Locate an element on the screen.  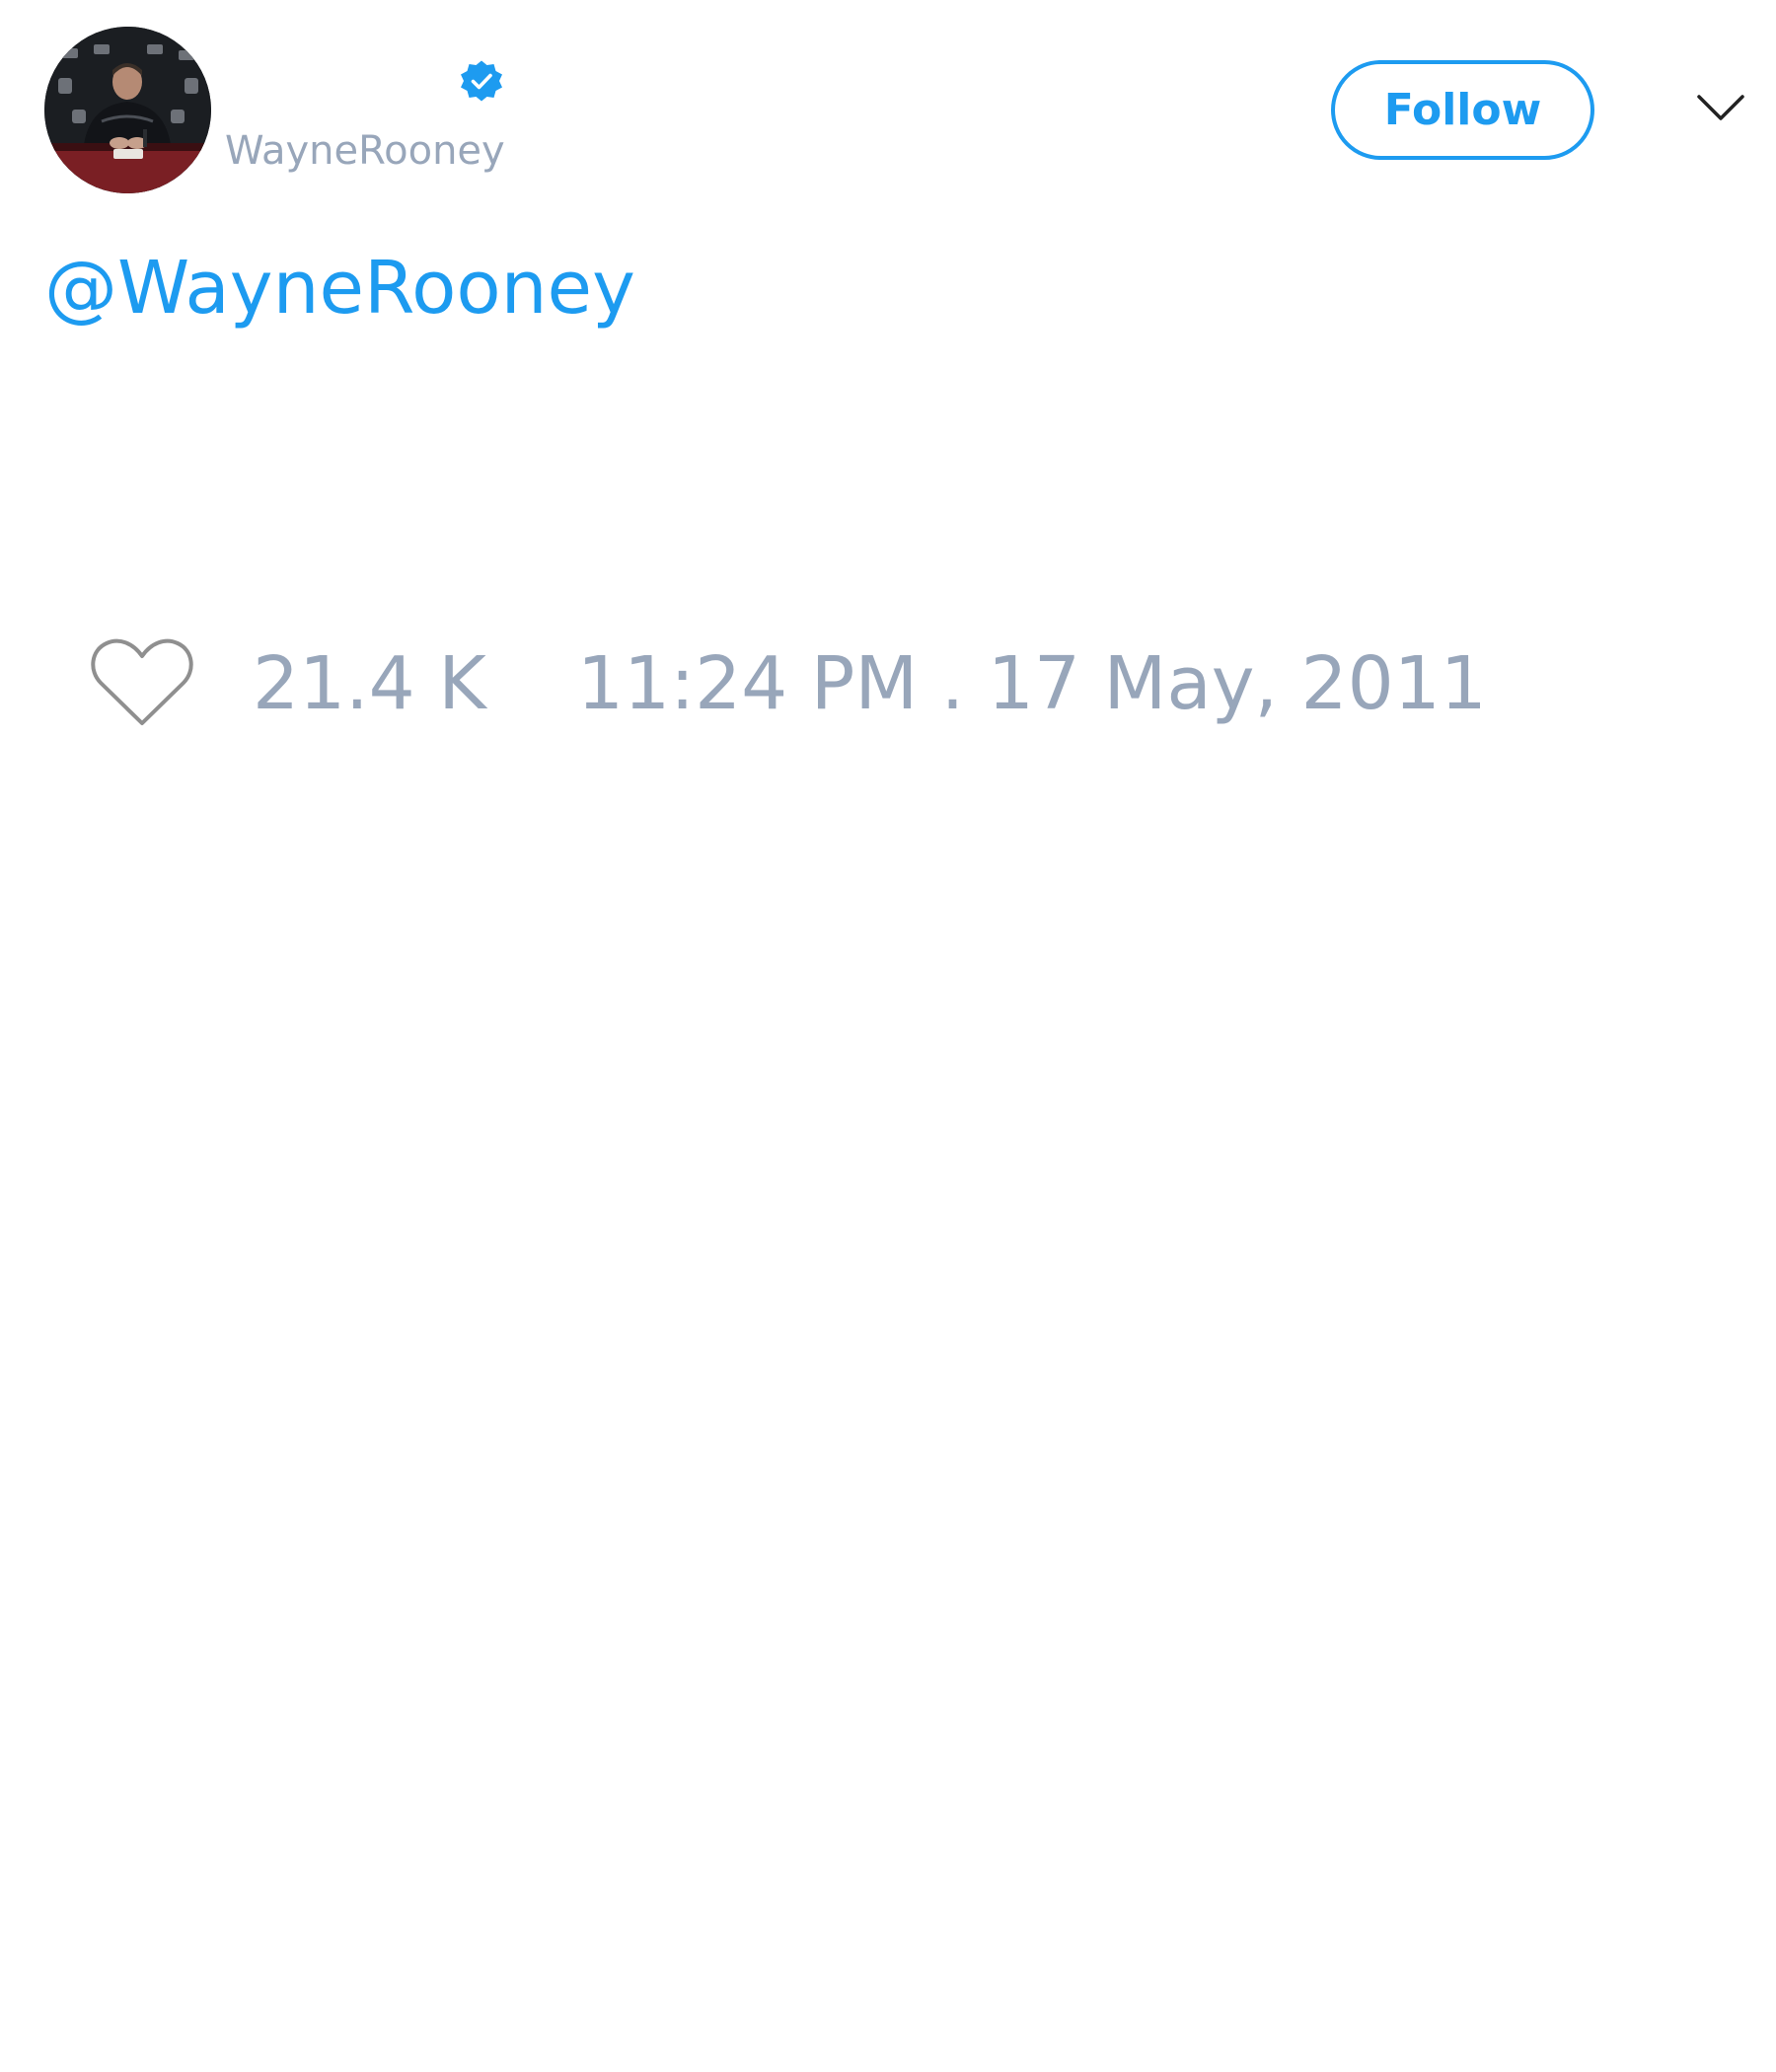
chevron-down-icon is located at coordinates (1721, 110).